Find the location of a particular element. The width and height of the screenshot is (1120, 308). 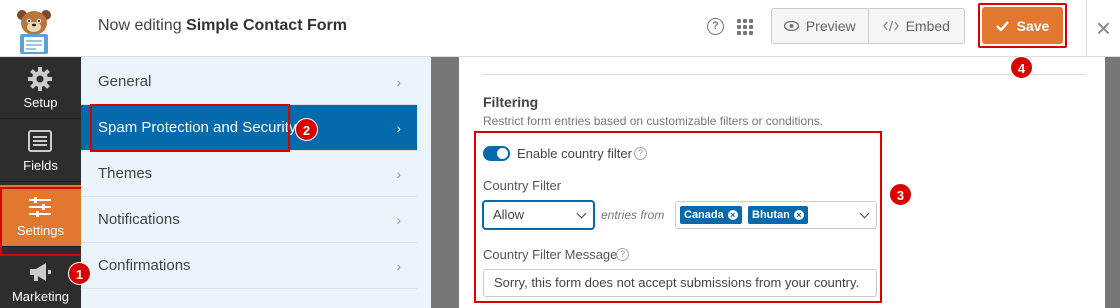

apps-grid-icon is located at coordinates (745, 27).